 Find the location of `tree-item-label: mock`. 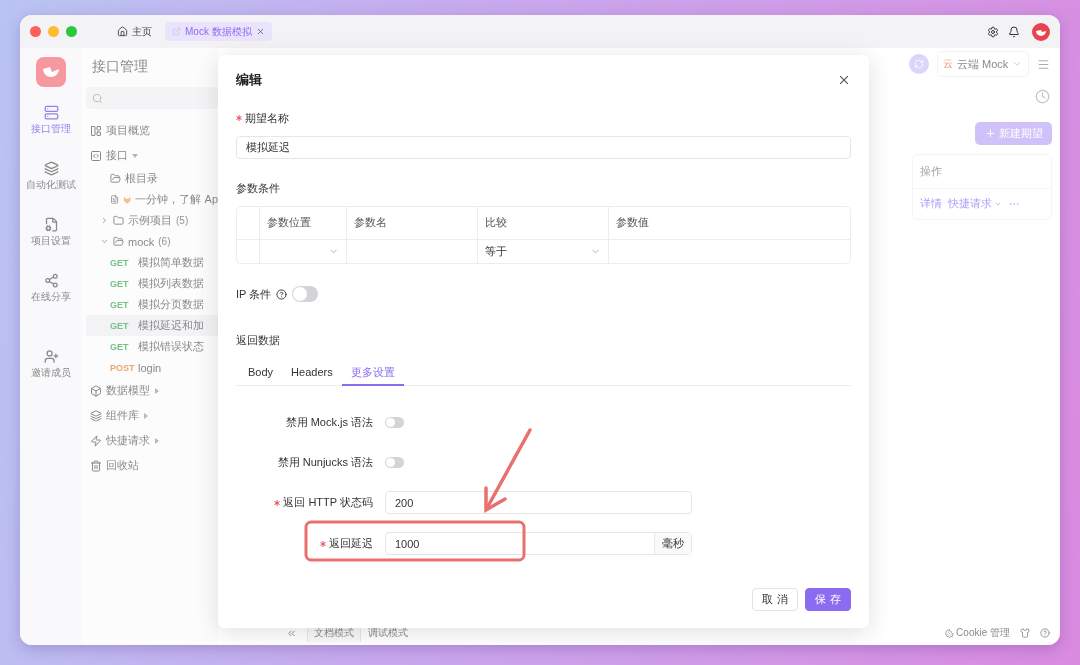

tree-item-label: mock is located at coordinates (141, 241).